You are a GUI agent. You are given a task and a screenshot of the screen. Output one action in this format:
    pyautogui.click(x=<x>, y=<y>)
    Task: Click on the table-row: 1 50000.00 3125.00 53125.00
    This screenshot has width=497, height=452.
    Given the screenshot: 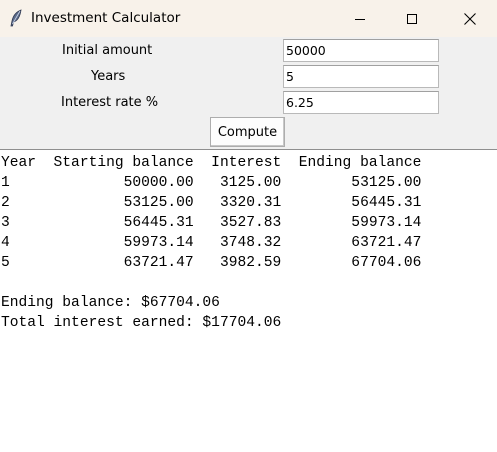 What is the action you would take?
    pyautogui.click(x=211, y=183)
    